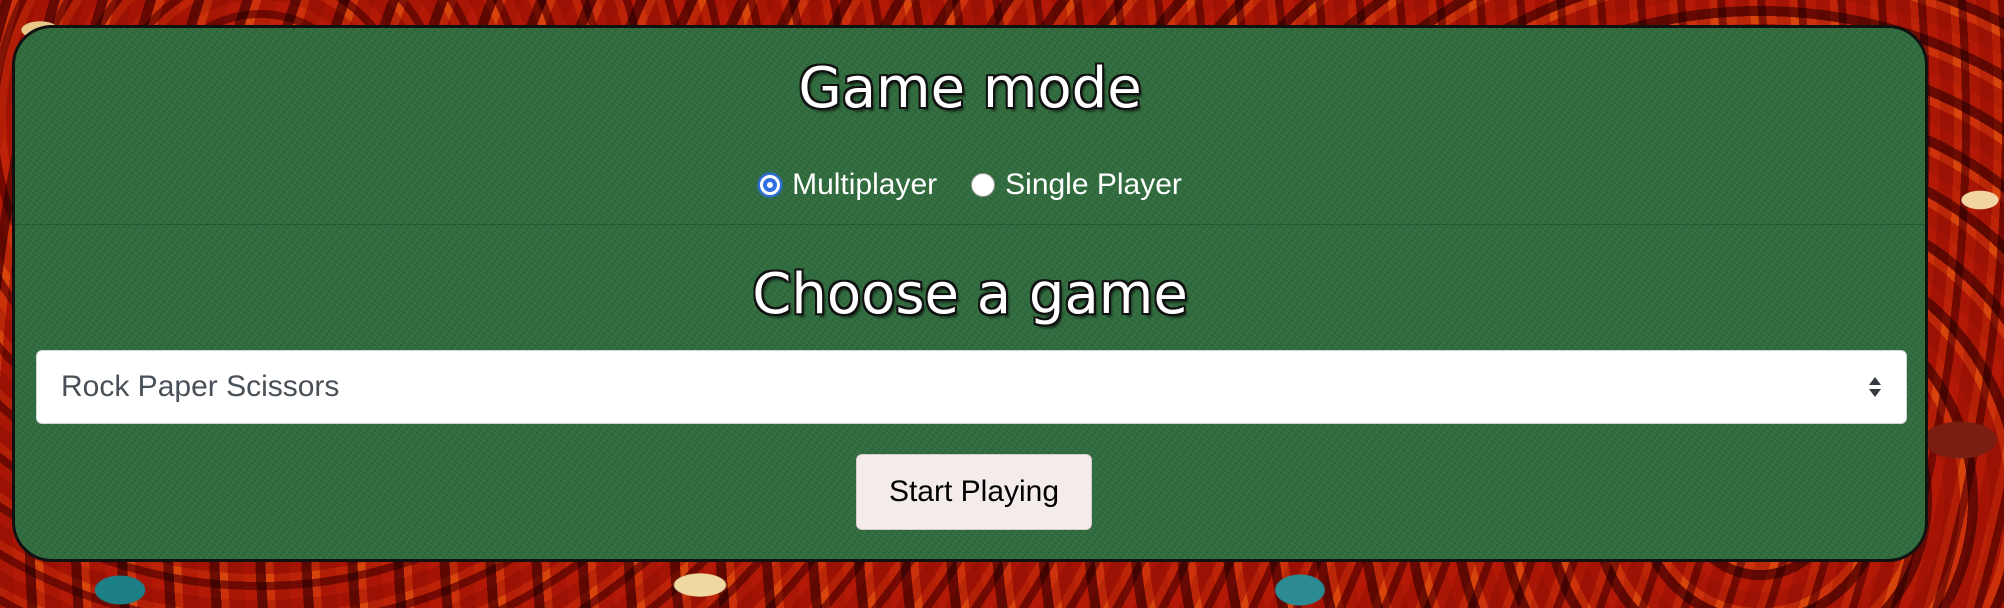 This screenshot has width=2004, height=608. Describe the element at coordinates (200, 386) in the screenshot. I see `game-select-value: Rock Paper Scissors` at that location.